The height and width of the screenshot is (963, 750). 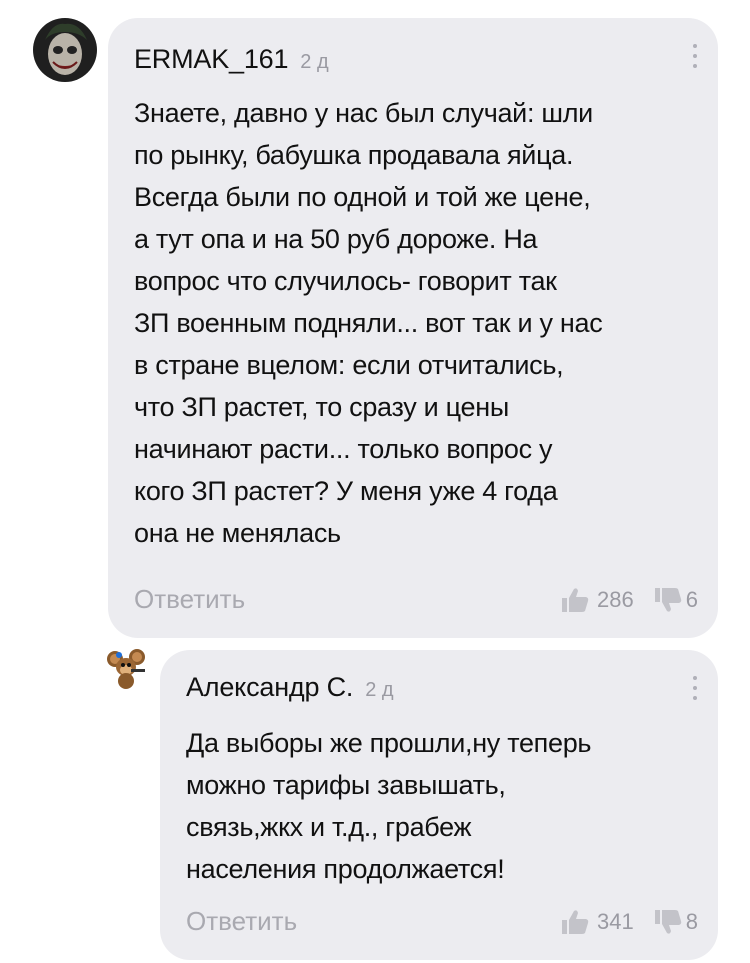 I want to click on like-button: 341, so click(x=597, y=922).